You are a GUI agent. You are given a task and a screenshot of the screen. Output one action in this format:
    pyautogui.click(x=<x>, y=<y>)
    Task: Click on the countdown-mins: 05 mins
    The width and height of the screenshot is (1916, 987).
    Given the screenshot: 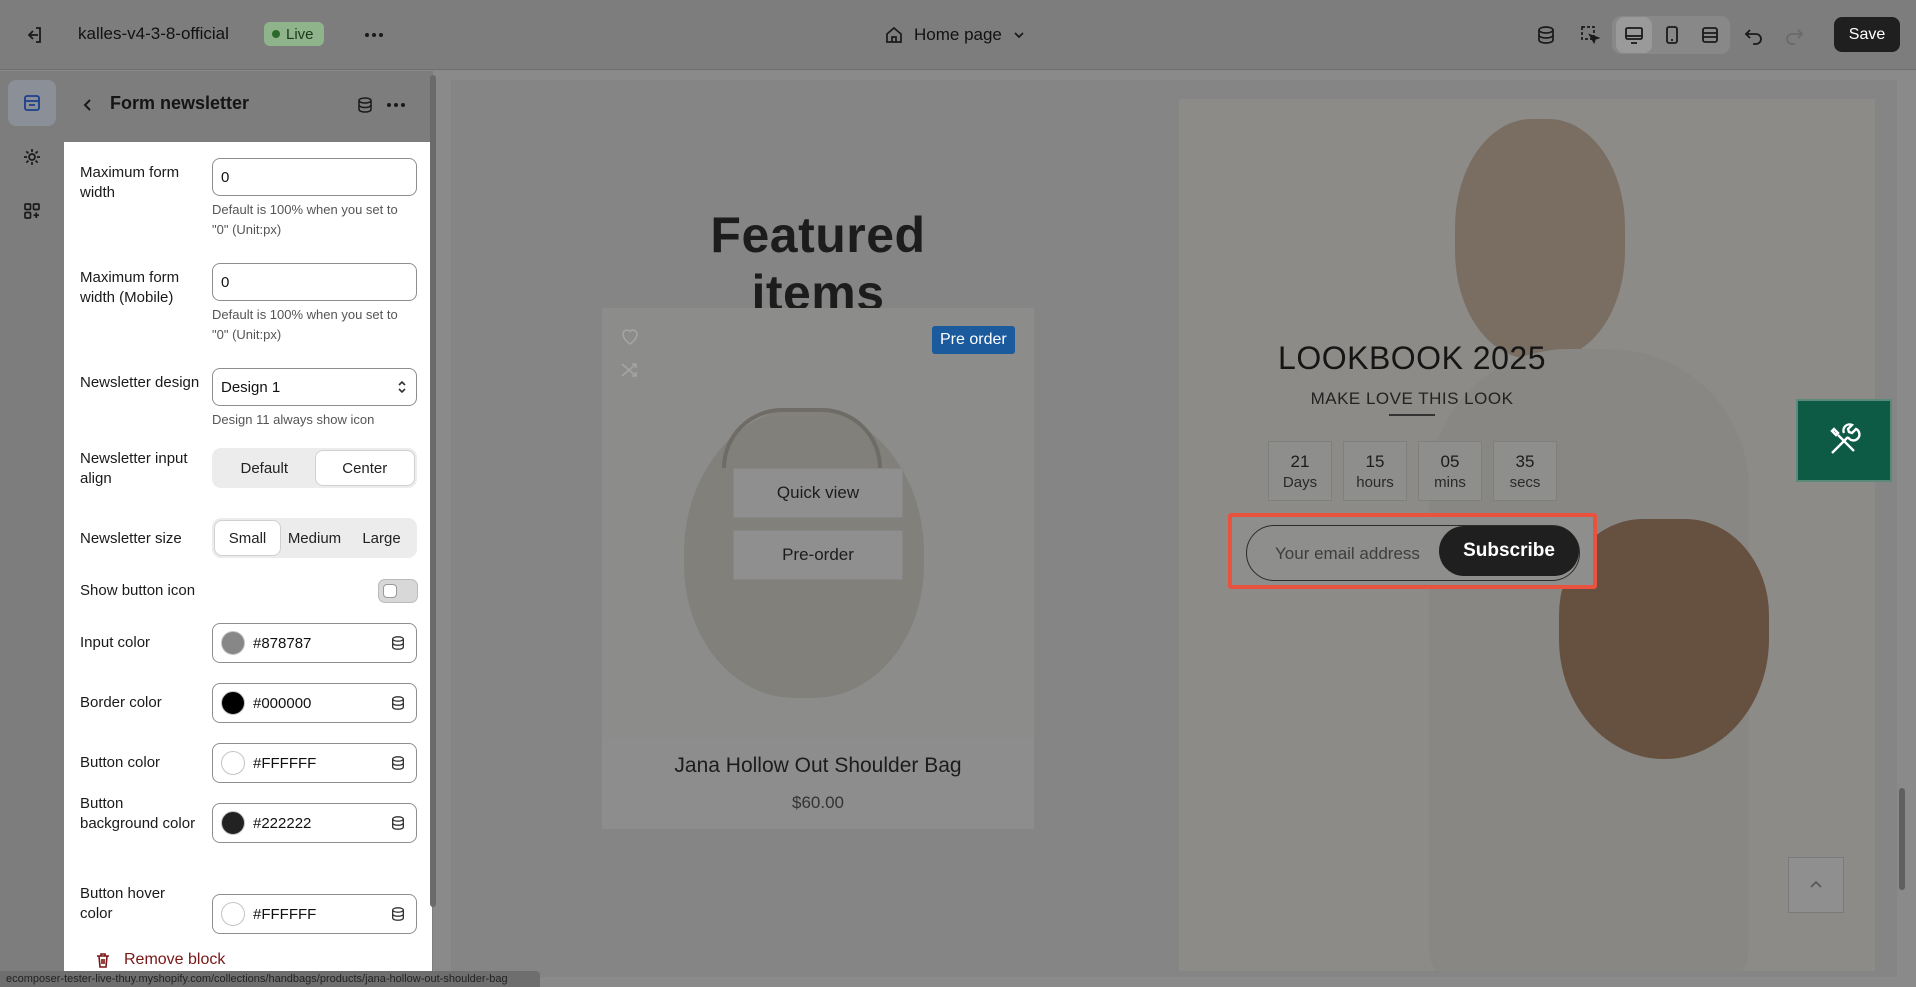 What is the action you would take?
    pyautogui.click(x=1450, y=471)
    